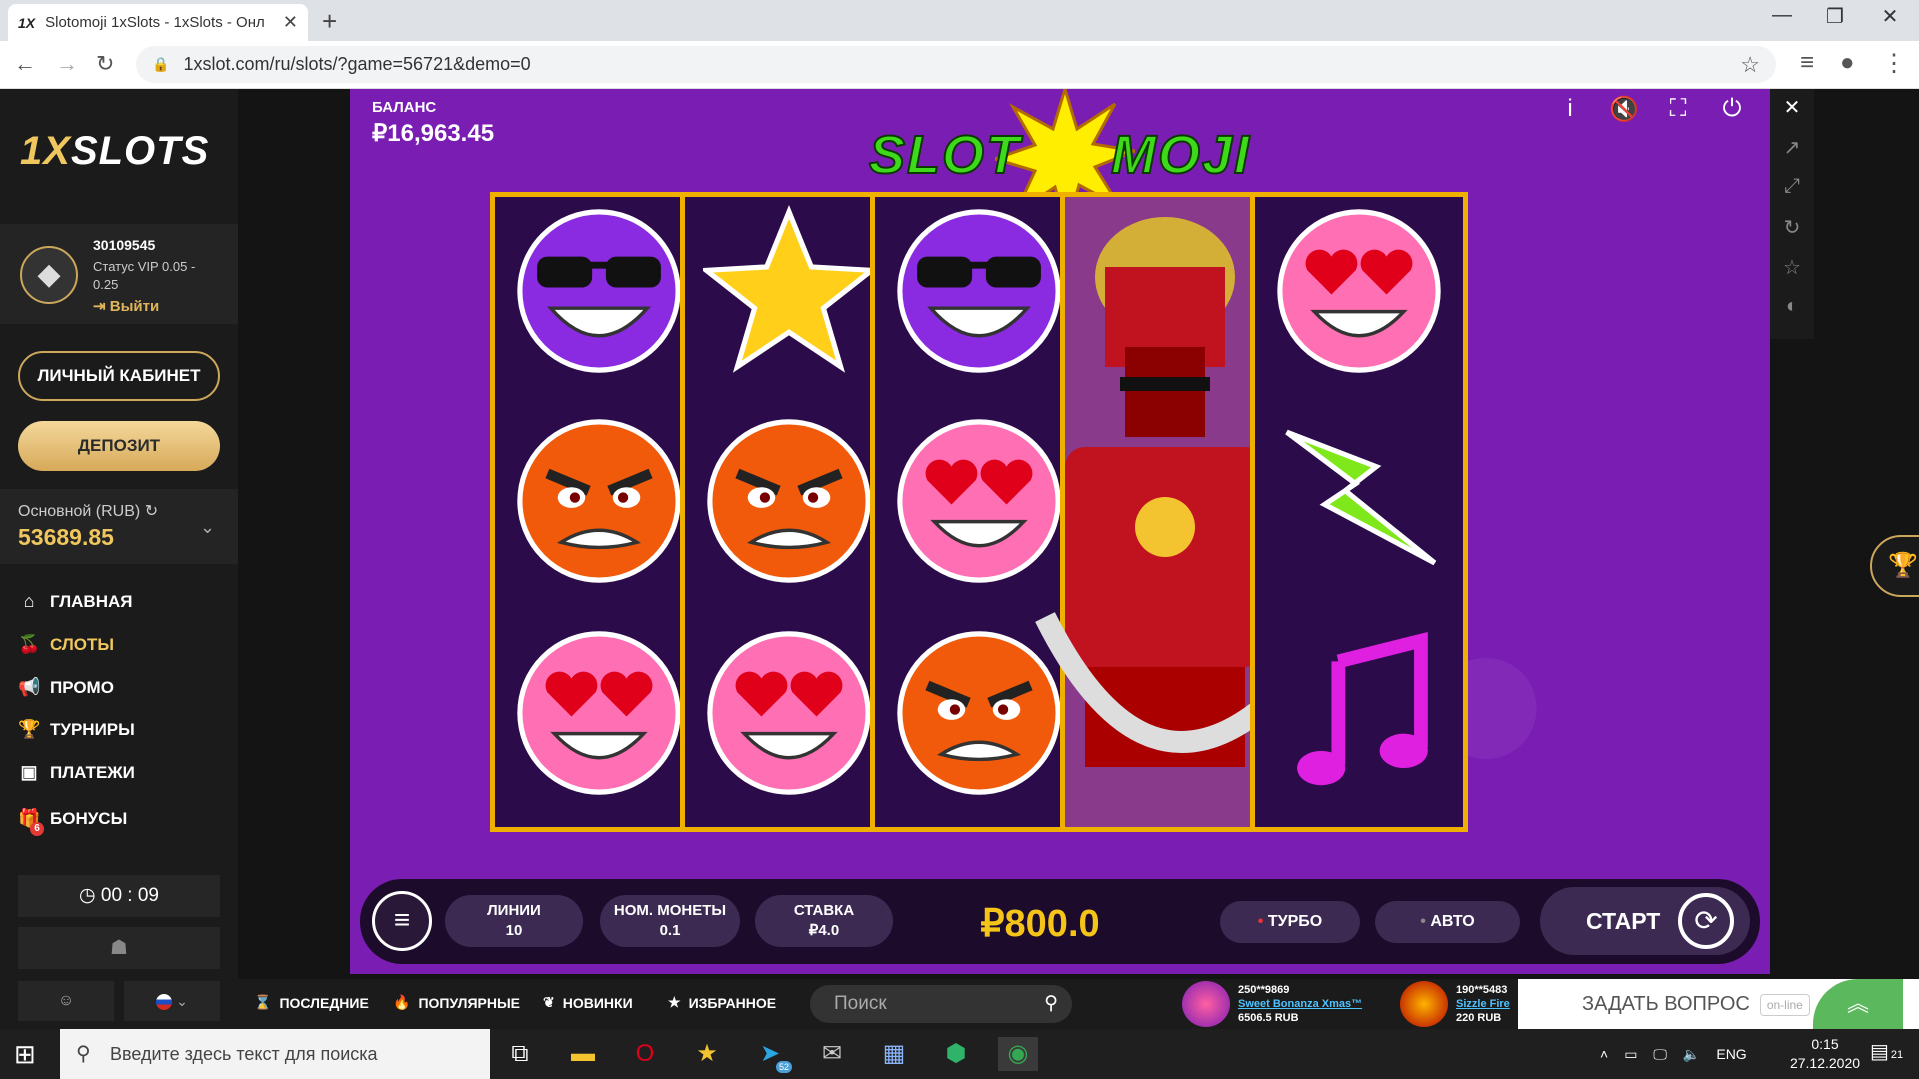  Describe the element at coordinates (158, 22) in the screenshot. I see `browser-tab: 1X Slotomoji 1xSlots - 1xSlots - Онл ✕` at that location.